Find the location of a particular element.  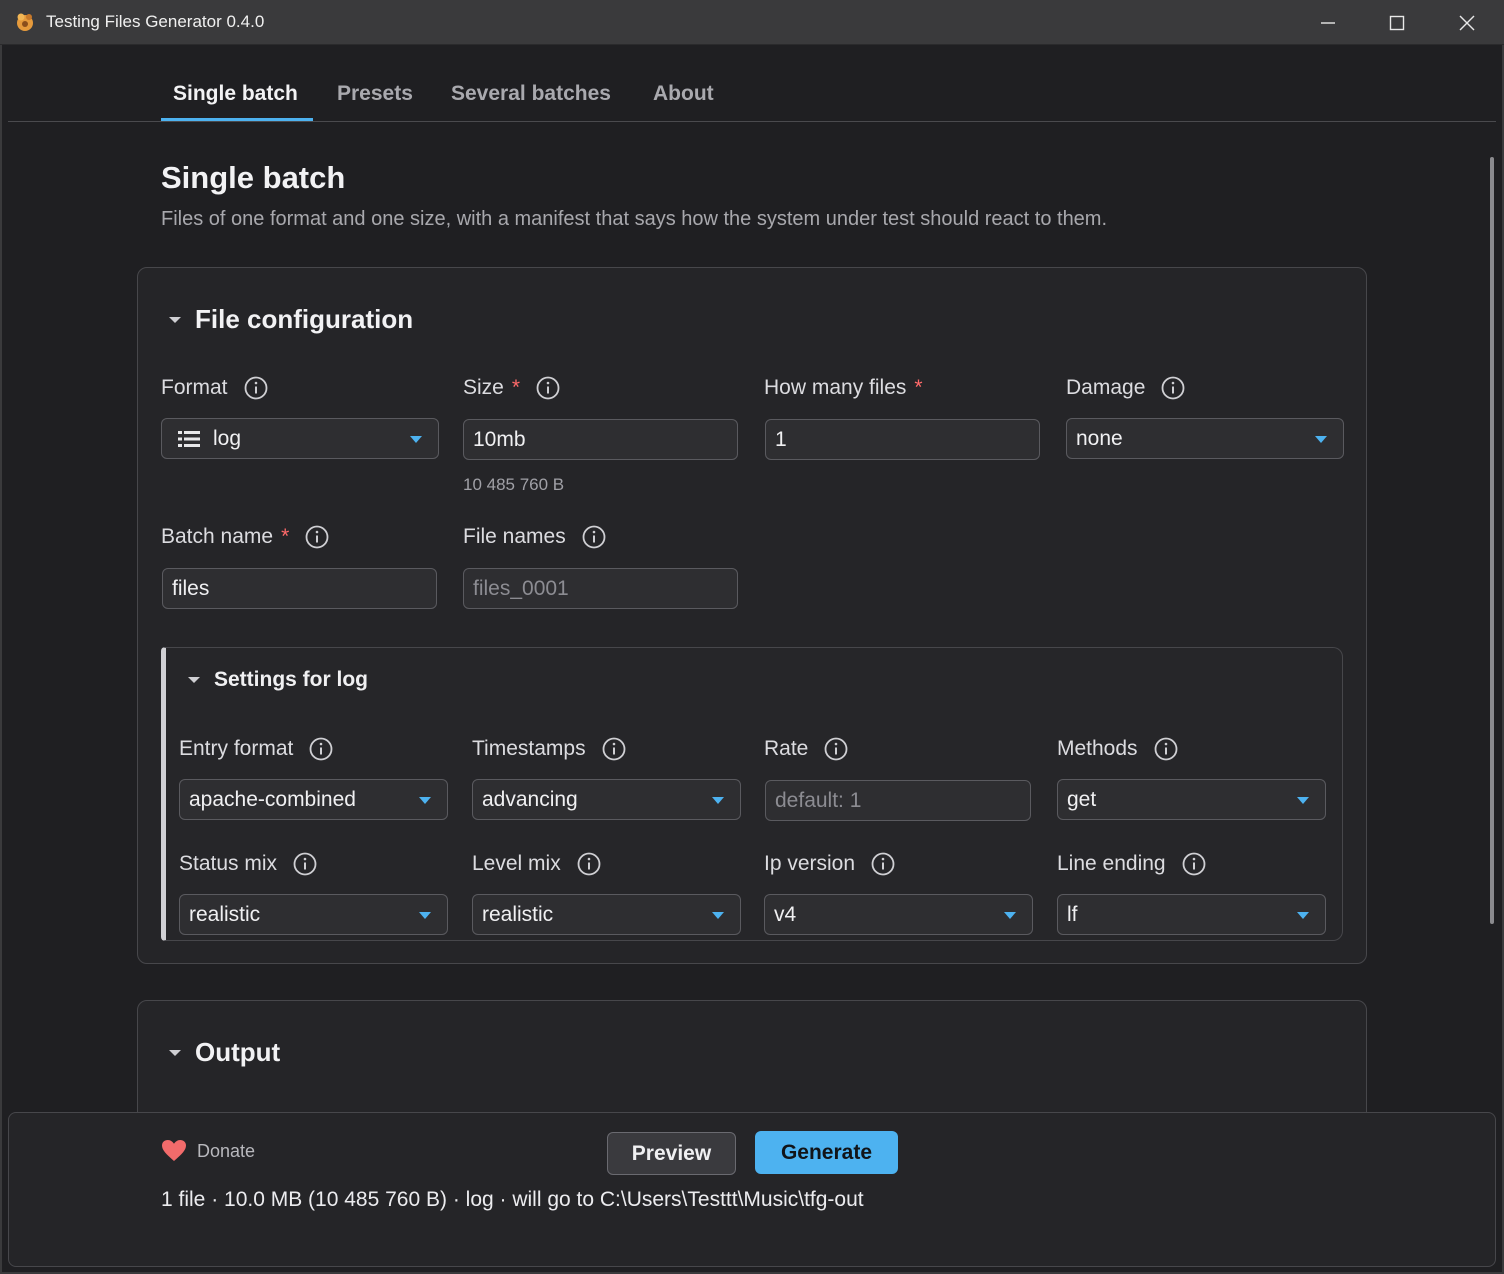

methods-label-text: Methods is located at coordinates (1097, 748).